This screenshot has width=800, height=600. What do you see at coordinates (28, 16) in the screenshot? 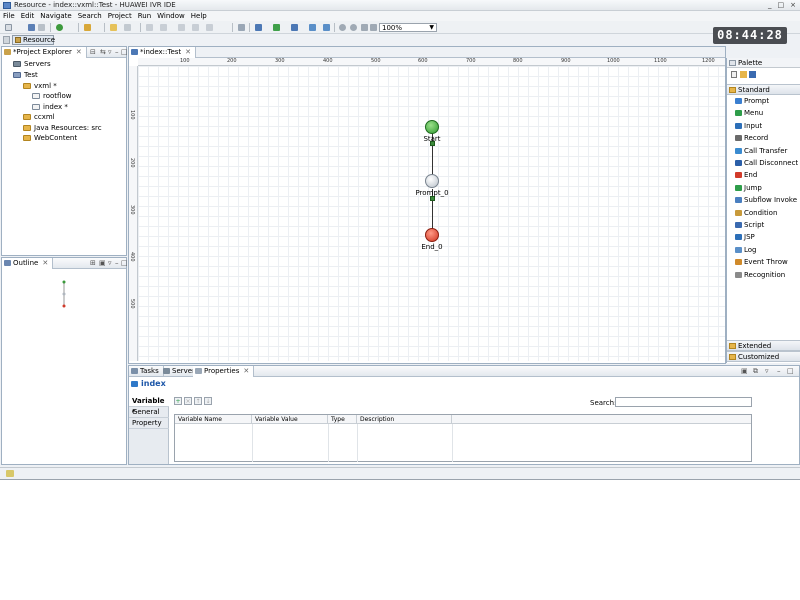
I see `menu-edit: Edit` at bounding box center [28, 16].